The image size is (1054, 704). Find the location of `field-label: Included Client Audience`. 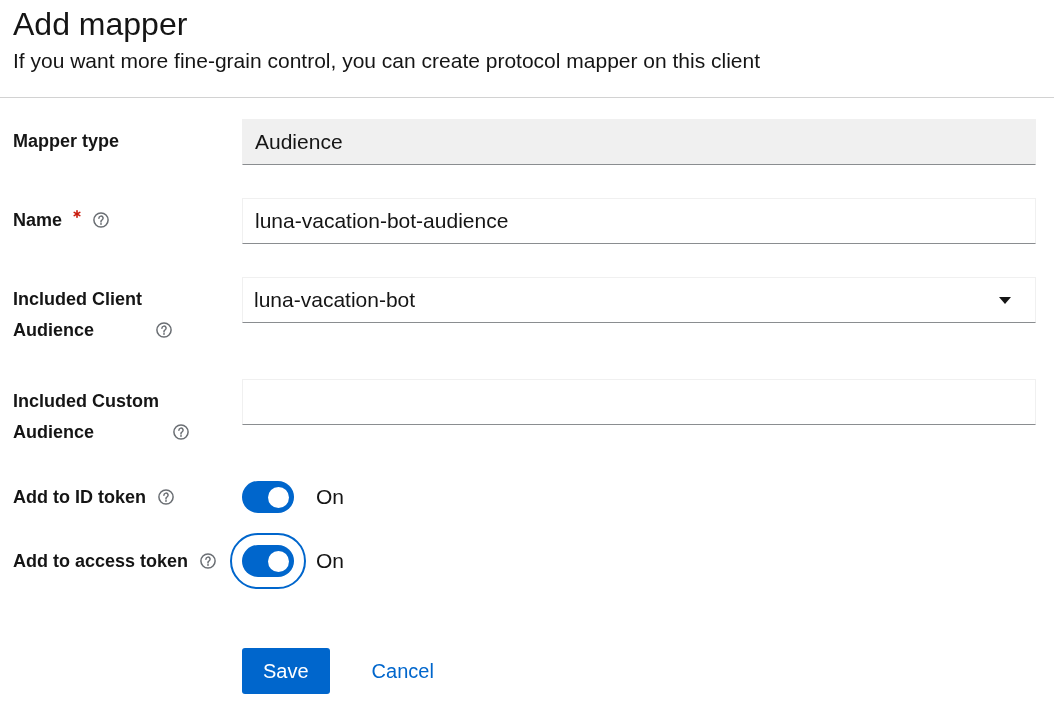

field-label: Included Client Audience is located at coordinates (78, 315).